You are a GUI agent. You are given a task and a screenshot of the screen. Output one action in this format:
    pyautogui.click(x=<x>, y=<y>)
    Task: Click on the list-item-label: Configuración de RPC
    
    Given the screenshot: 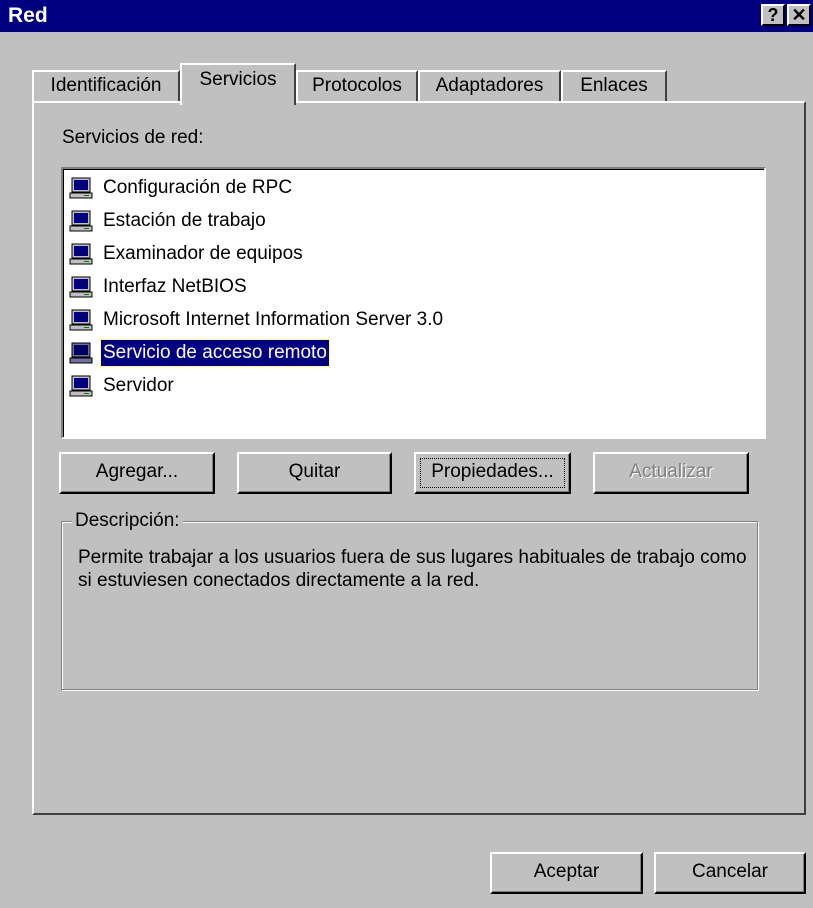 What is the action you would take?
    pyautogui.click(x=198, y=187)
    